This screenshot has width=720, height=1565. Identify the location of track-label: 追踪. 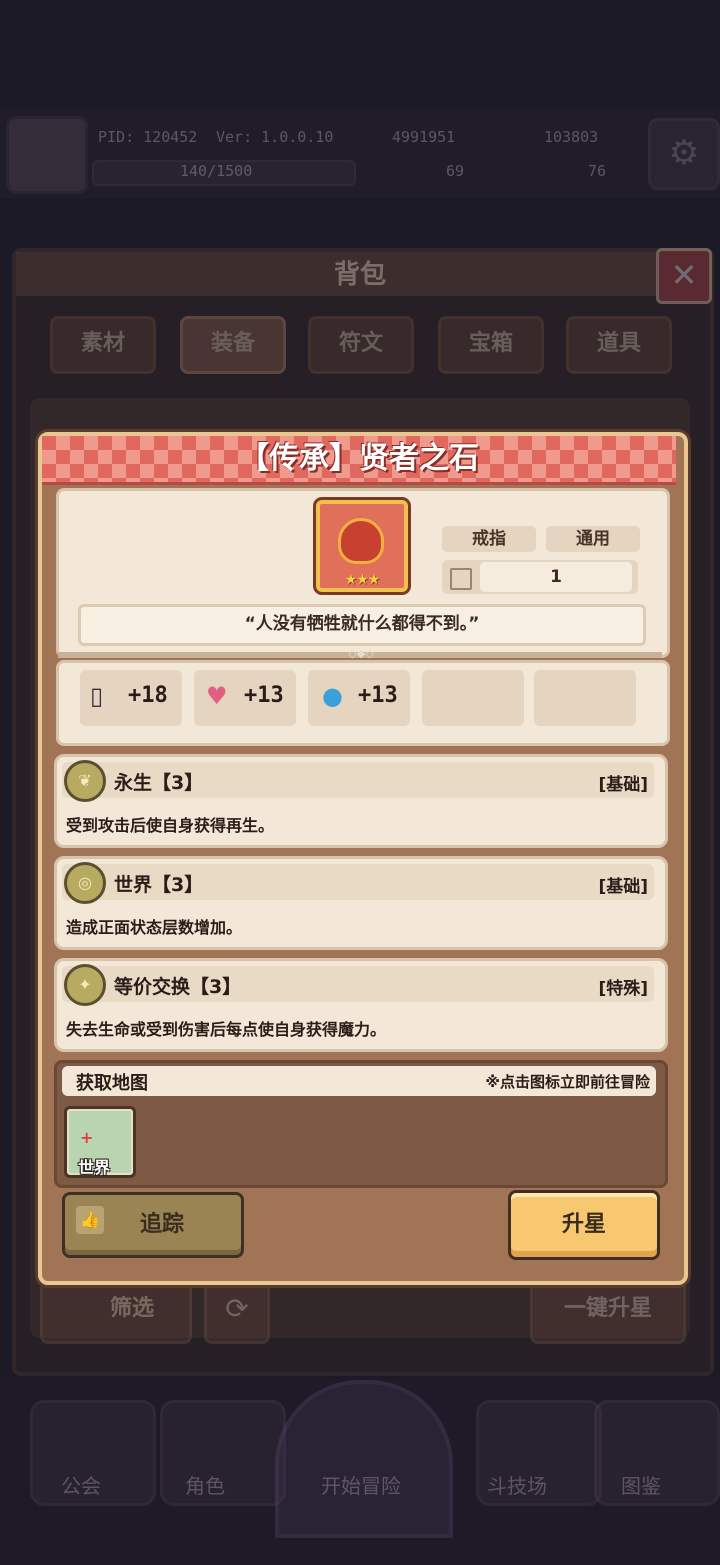
(162, 1224).